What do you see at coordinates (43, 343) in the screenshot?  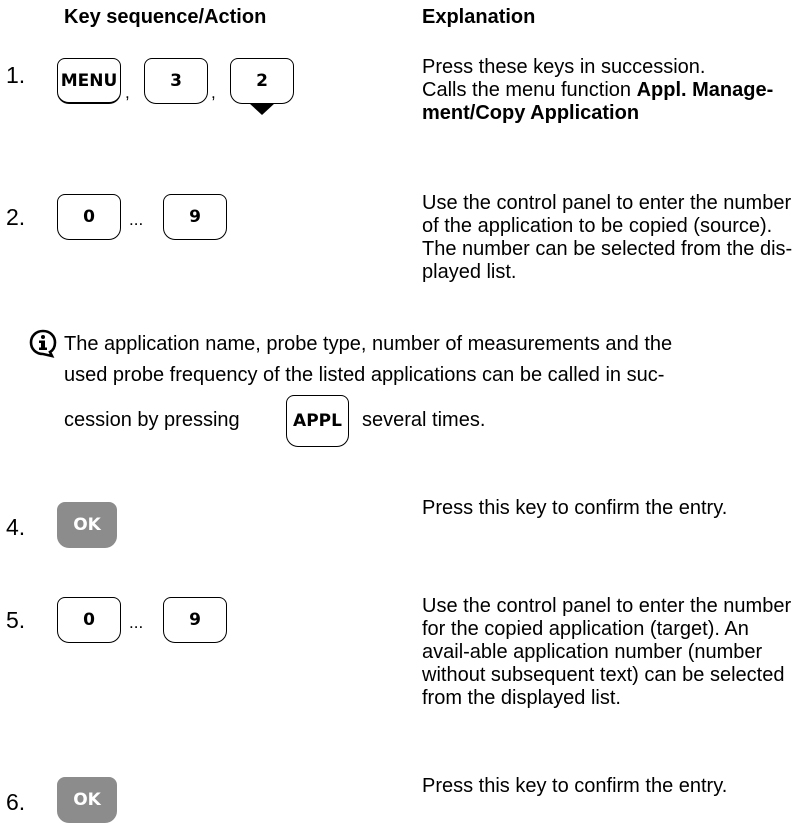 I see `info-icon` at bounding box center [43, 343].